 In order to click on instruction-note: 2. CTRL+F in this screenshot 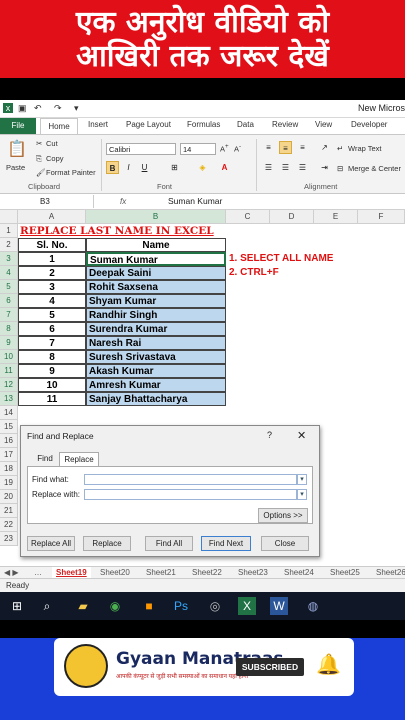, I will do `click(314, 273)`.